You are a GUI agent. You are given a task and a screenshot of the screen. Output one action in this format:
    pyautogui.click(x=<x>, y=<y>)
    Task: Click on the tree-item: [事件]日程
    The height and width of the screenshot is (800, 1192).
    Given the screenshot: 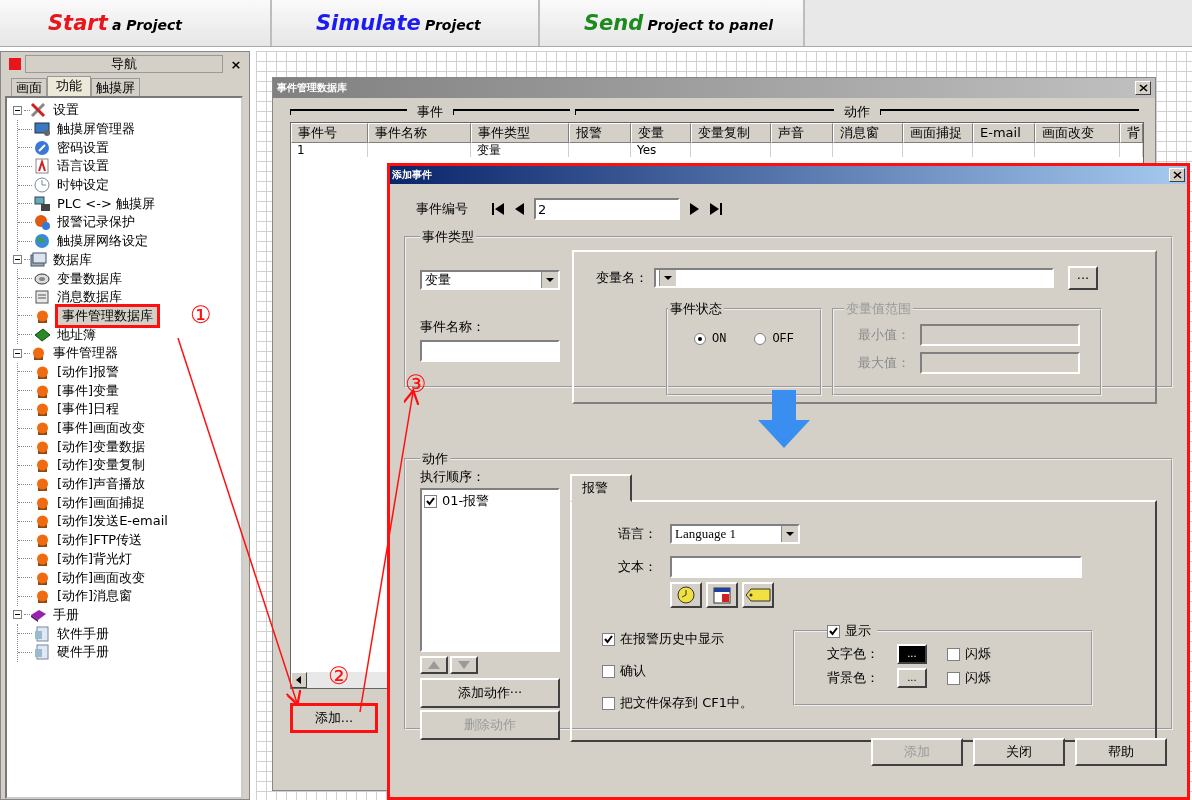 What is the action you would take?
    pyautogui.click(x=88, y=409)
    